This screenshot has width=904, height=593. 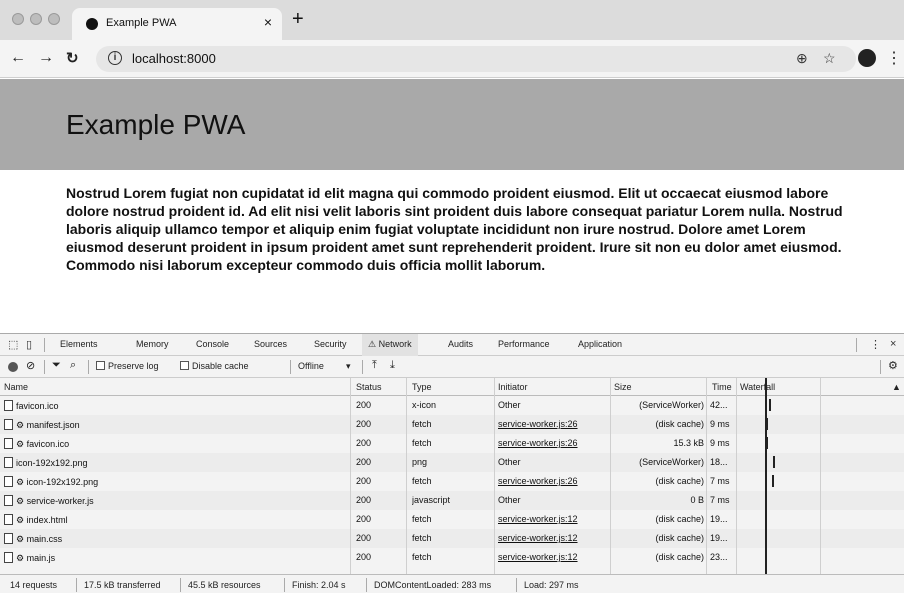 What do you see at coordinates (431, 500) in the screenshot?
I see `cell-type: javascript` at bounding box center [431, 500].